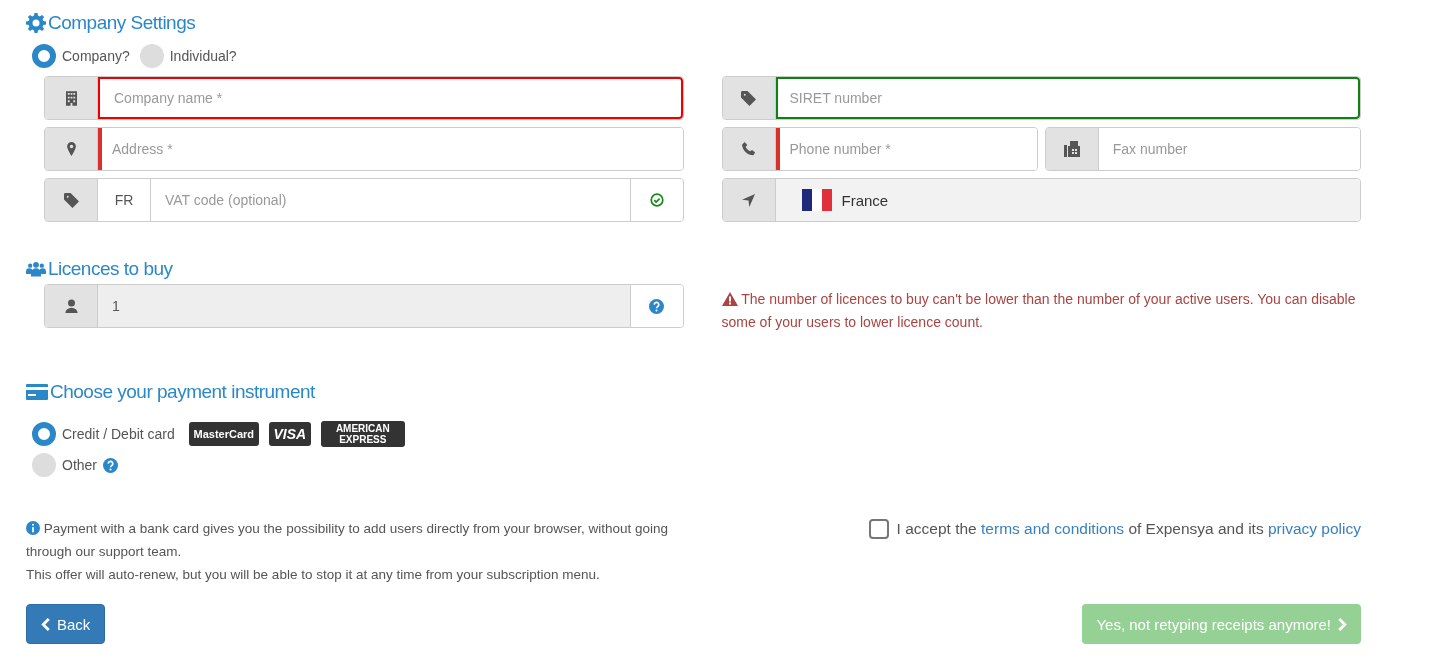 The width and height of the screenshot is (1434, 666). I want to click on gear-icon, so click(36, 23).